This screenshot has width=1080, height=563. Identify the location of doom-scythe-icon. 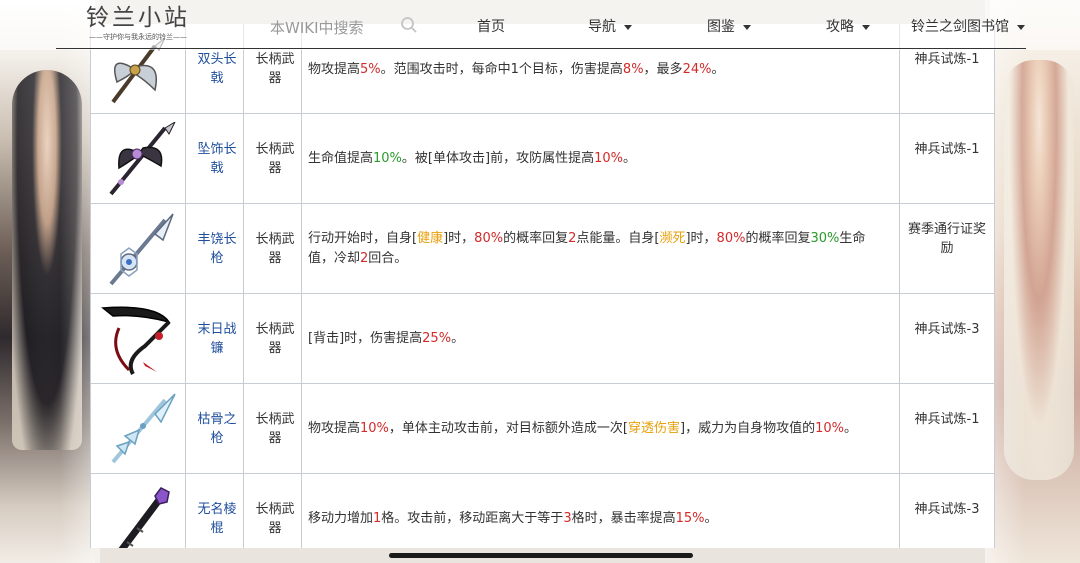
(136, 340).